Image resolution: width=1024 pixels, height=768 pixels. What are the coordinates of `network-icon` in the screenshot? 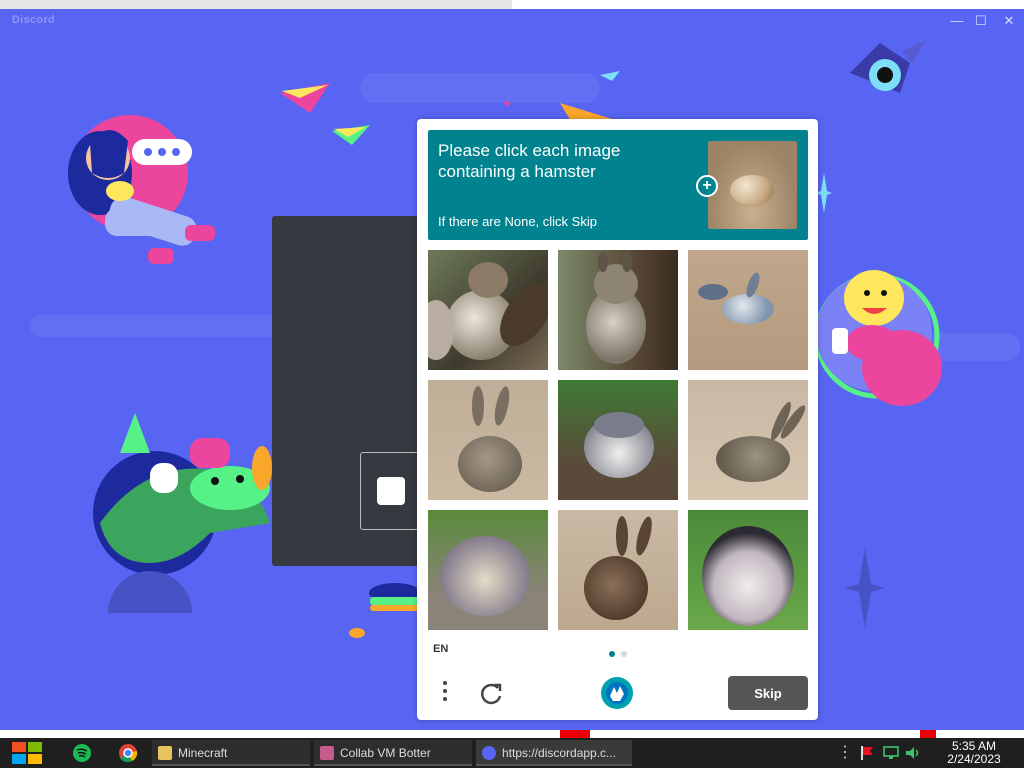 It's located at (891, 753).